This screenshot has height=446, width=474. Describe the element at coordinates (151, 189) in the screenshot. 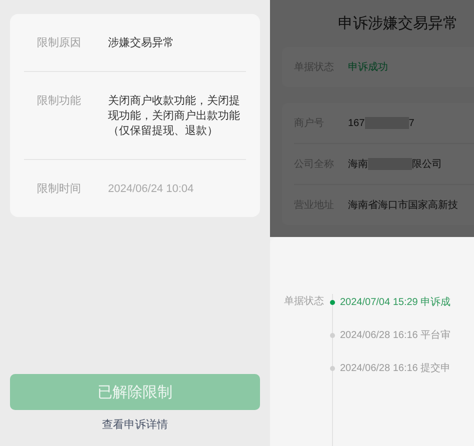

I see `field-value: 2024/06/24 10:04` at that location.